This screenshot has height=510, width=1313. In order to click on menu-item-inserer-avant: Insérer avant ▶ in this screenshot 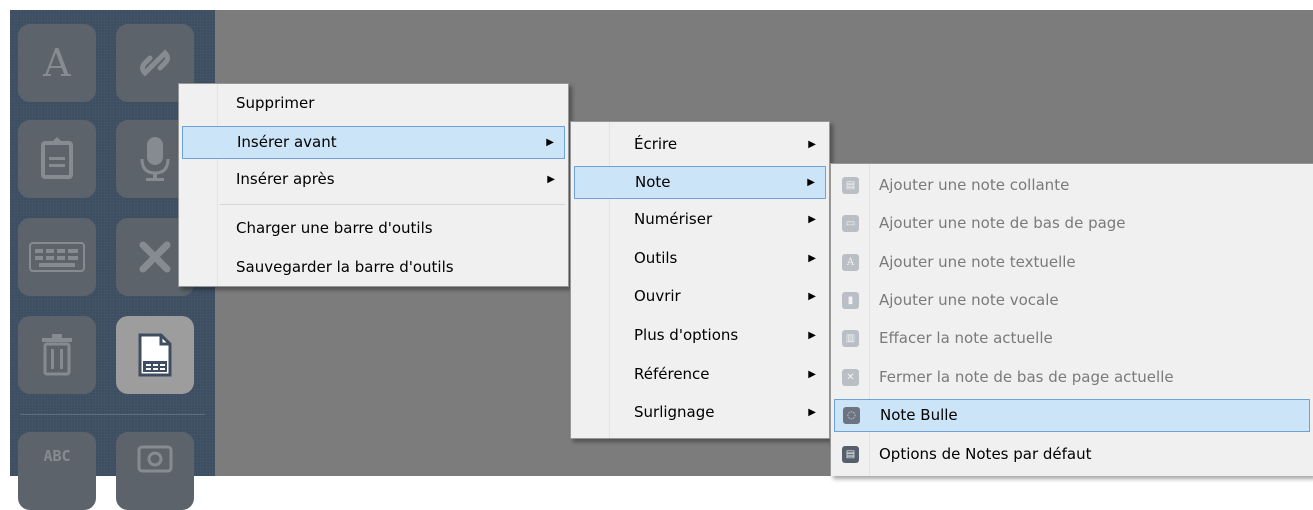, I will do `click(373, 142)`.